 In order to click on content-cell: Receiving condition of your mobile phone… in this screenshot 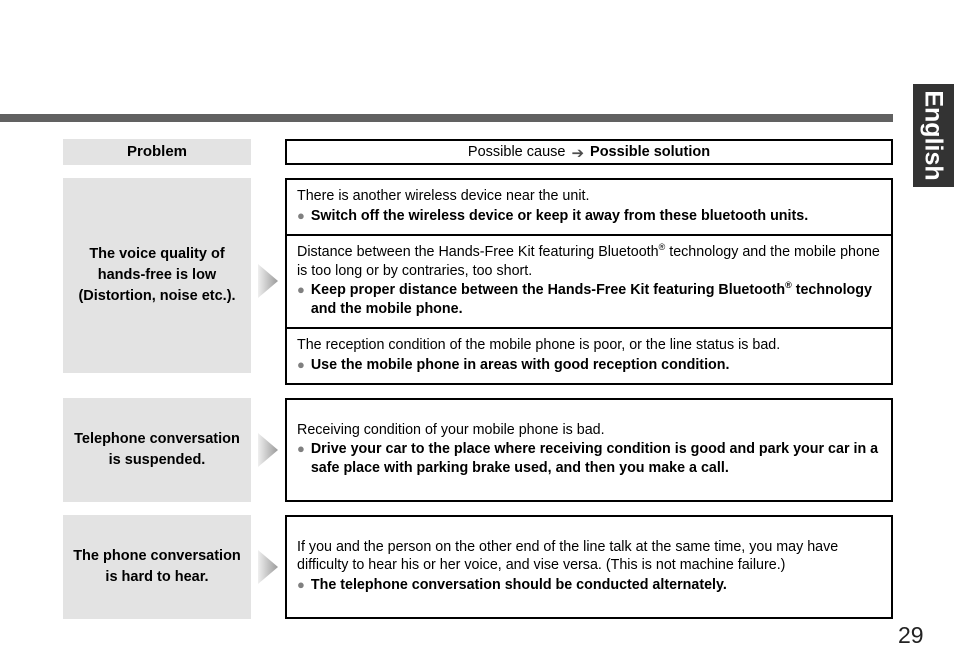, I will do `click(589, 449)`.